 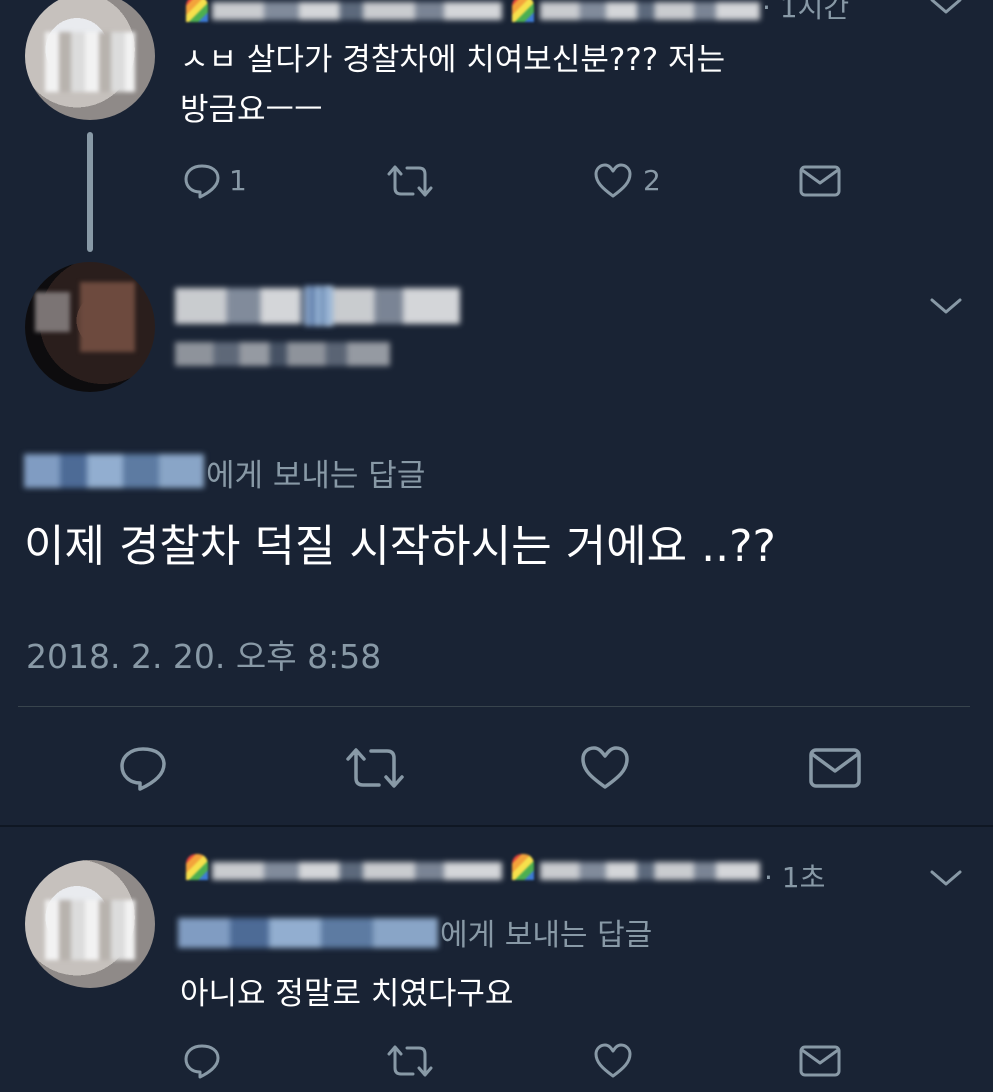 I want to click on tweet-time: · 1초, so click(x=794, y=876).